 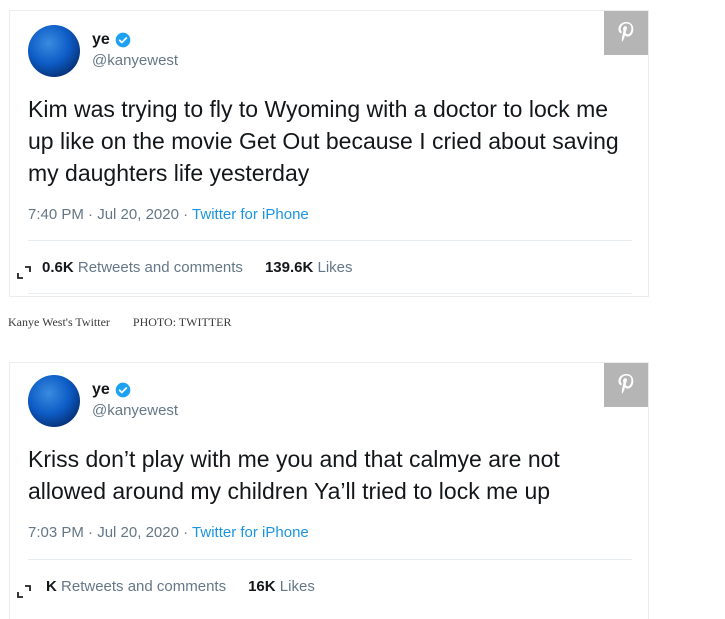 What do you see at coordinates (51, 586) in the screenshot?
I see `retweets-count: K` at bounding box center [51, 586].